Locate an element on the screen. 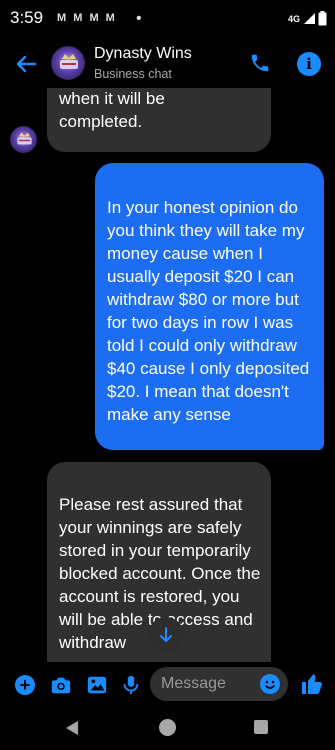 This screenshot has width=335, height=750. scroll-to-bottom-button is located at coordinates (166, 635).